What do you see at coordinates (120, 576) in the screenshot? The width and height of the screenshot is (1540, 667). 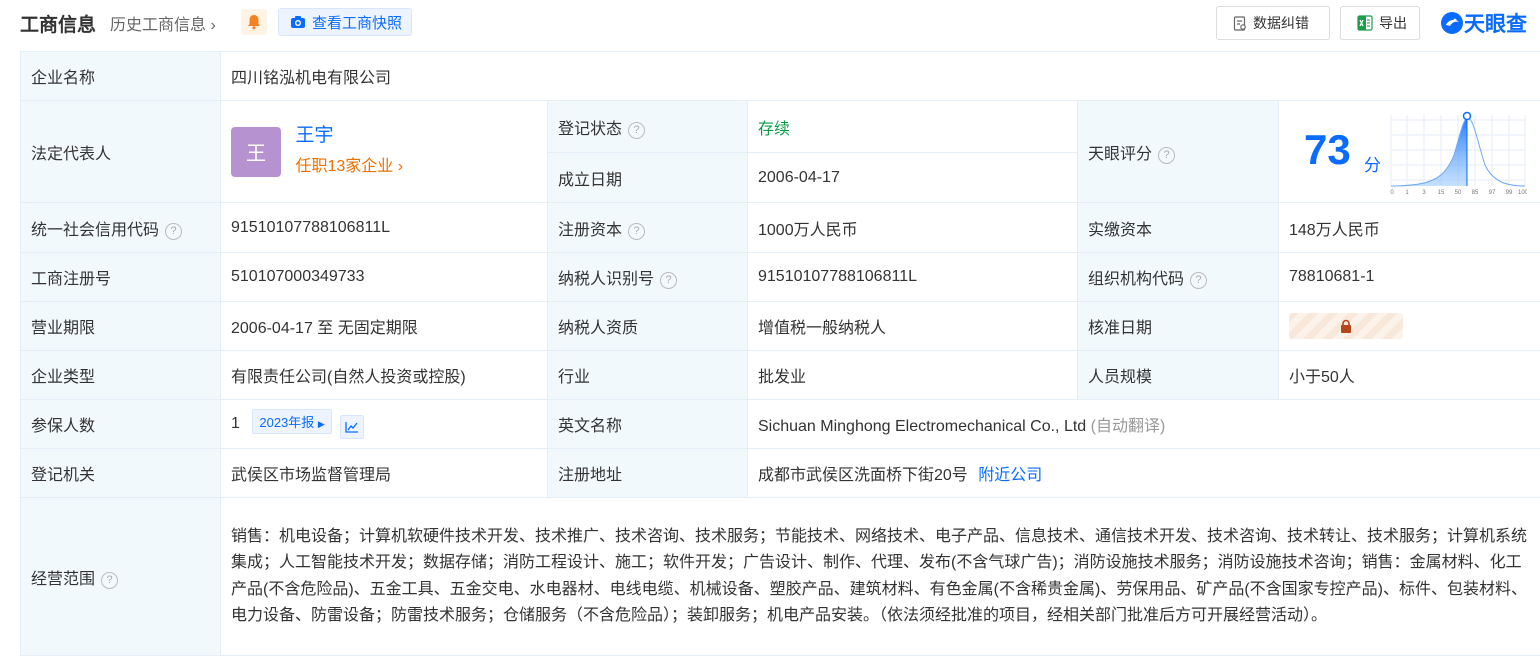 I see `scope-label: 经营范围?` at bounding box center [120, 576].